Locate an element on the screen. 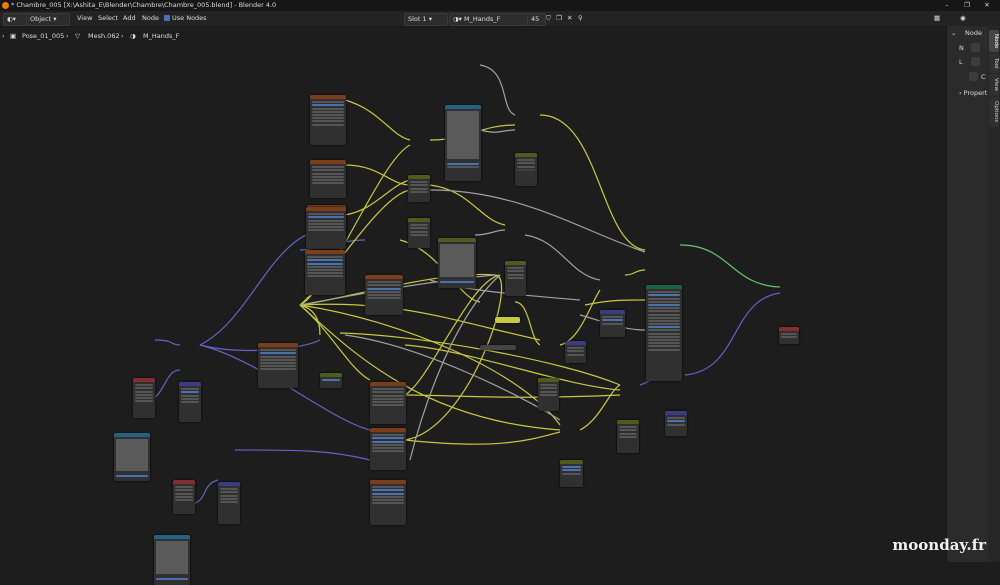  menu-select: Select is located at coordinates (108, 18).